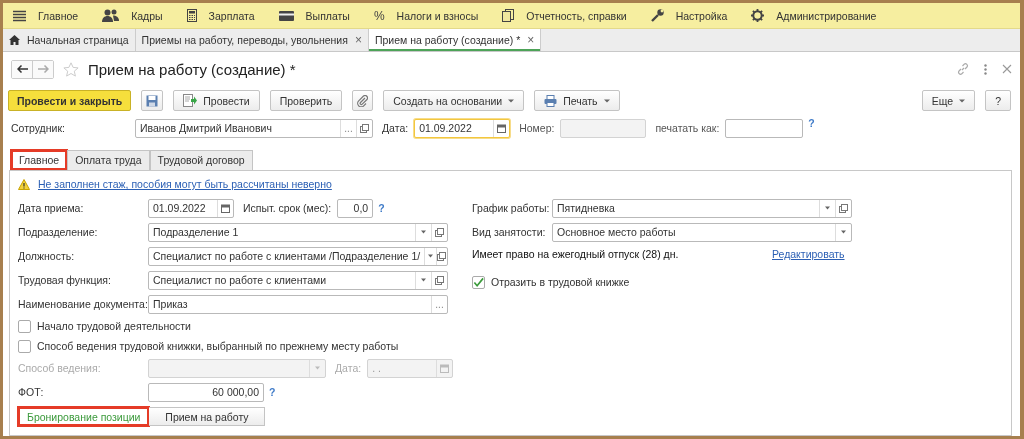  I want to click on edit-link: Редактировать, so click(808, 254).